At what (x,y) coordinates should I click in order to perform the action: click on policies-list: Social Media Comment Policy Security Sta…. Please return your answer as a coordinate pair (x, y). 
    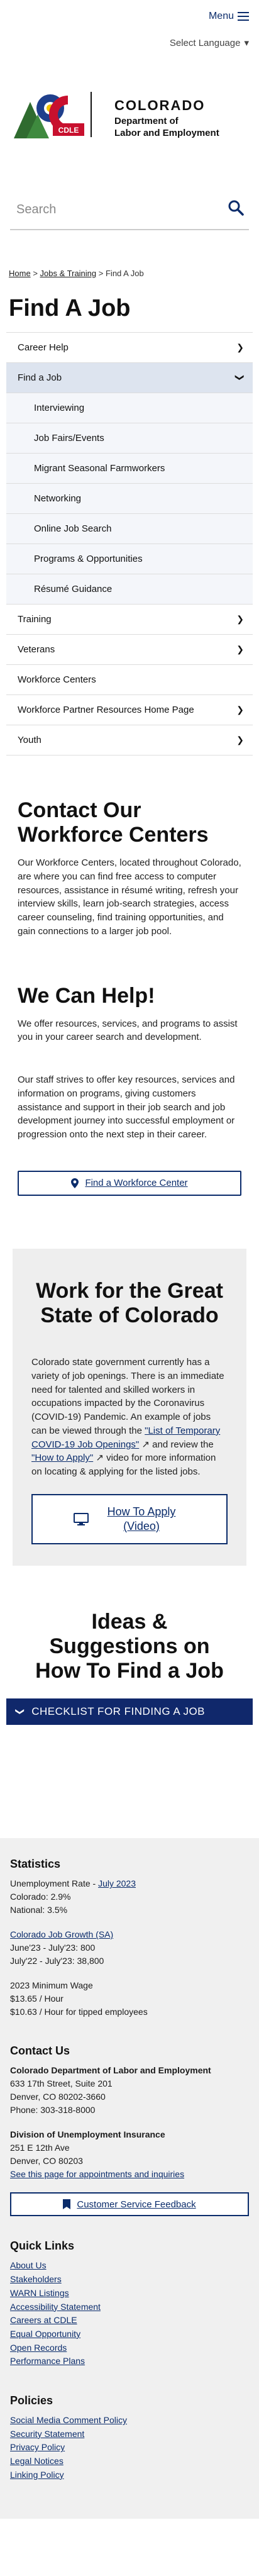
    Looking at the image, I should click on (129, 2448).